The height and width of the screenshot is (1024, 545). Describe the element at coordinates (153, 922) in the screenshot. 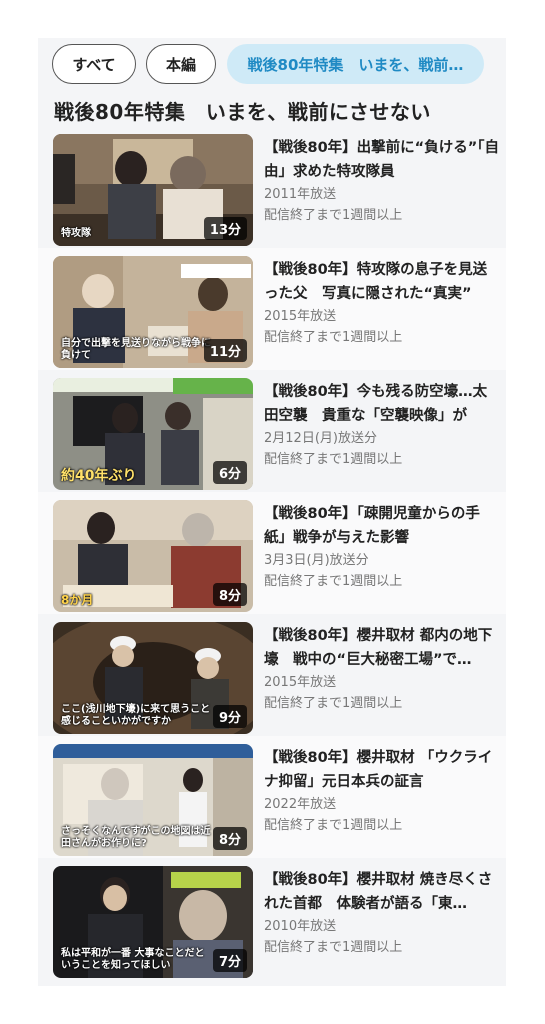

I see `video-thumbnail: 私は平和が一番 大事なことだということを知ってほしい 7分` at that location.